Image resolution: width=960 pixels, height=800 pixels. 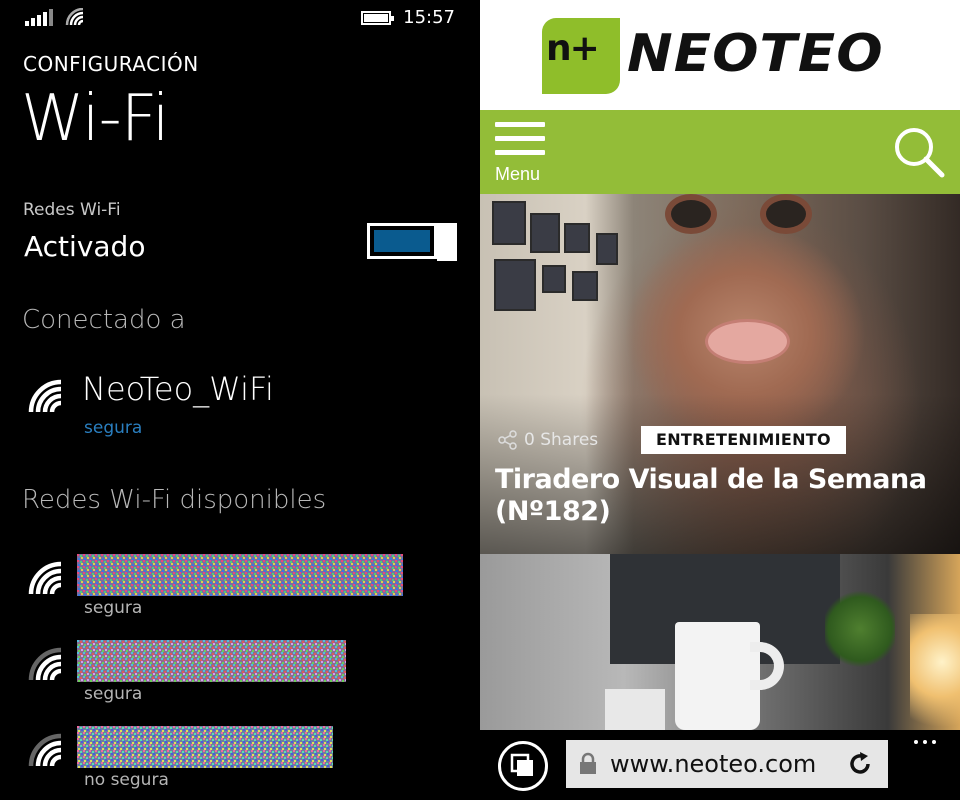 I want to click on site-logo-badge: n+, so click(x=581, y=56).